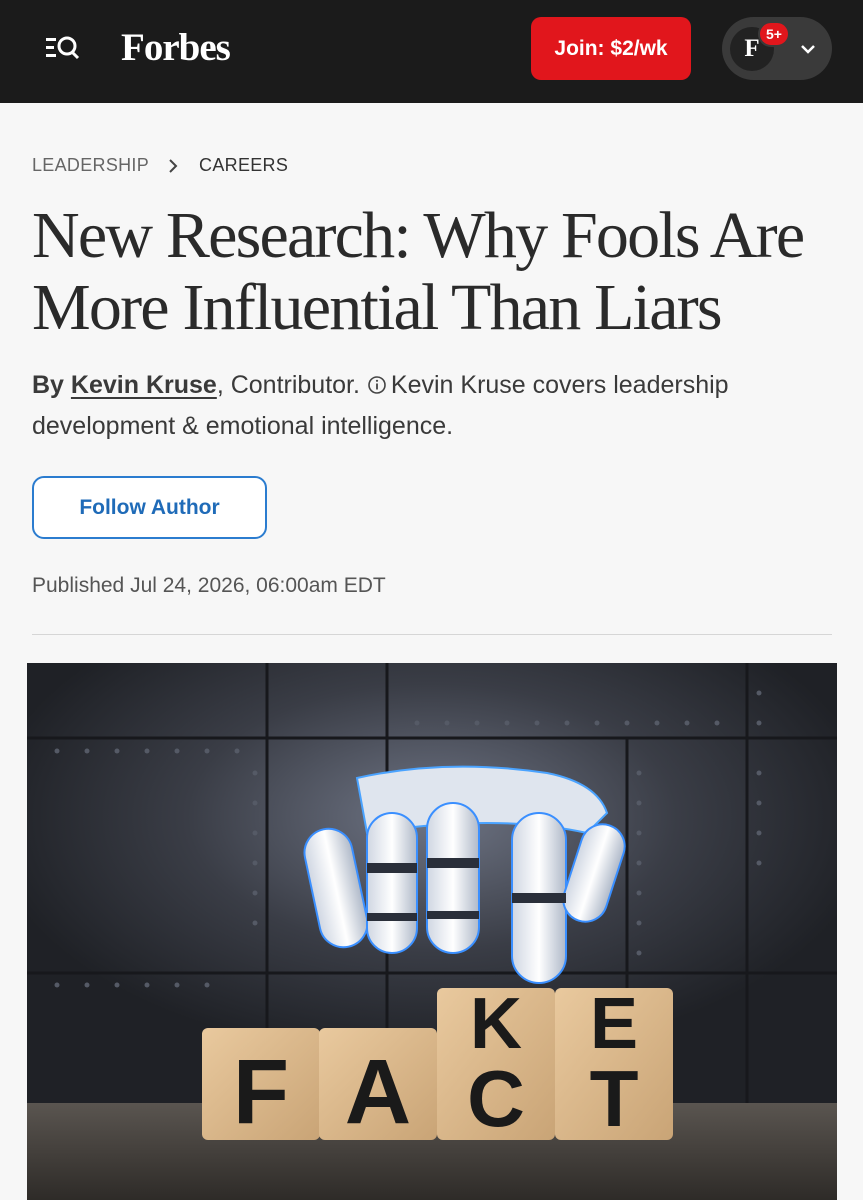  I want to click on account-menu: F 5+, so click(777, 48).